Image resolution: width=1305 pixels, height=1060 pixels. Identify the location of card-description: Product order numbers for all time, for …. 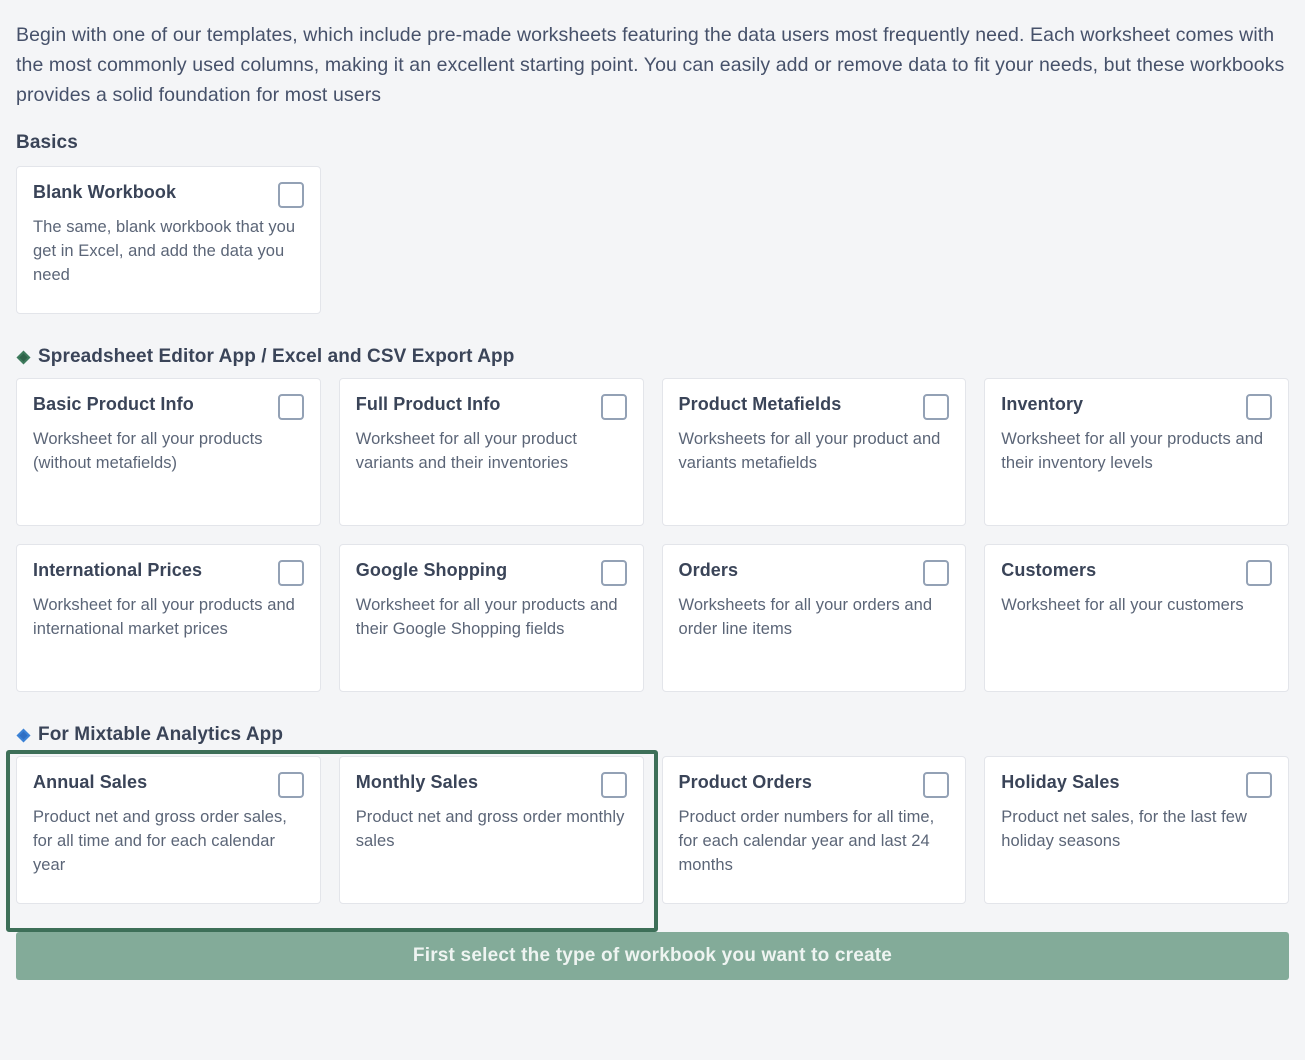
(806, 841).